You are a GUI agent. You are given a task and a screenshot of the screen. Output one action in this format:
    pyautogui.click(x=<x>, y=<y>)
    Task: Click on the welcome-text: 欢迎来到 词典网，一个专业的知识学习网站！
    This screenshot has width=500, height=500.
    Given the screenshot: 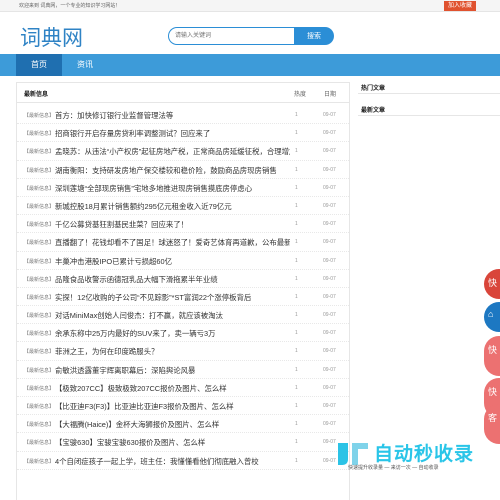 What is the action you would take?
    pyautogui.click(x=70, y=6)
    